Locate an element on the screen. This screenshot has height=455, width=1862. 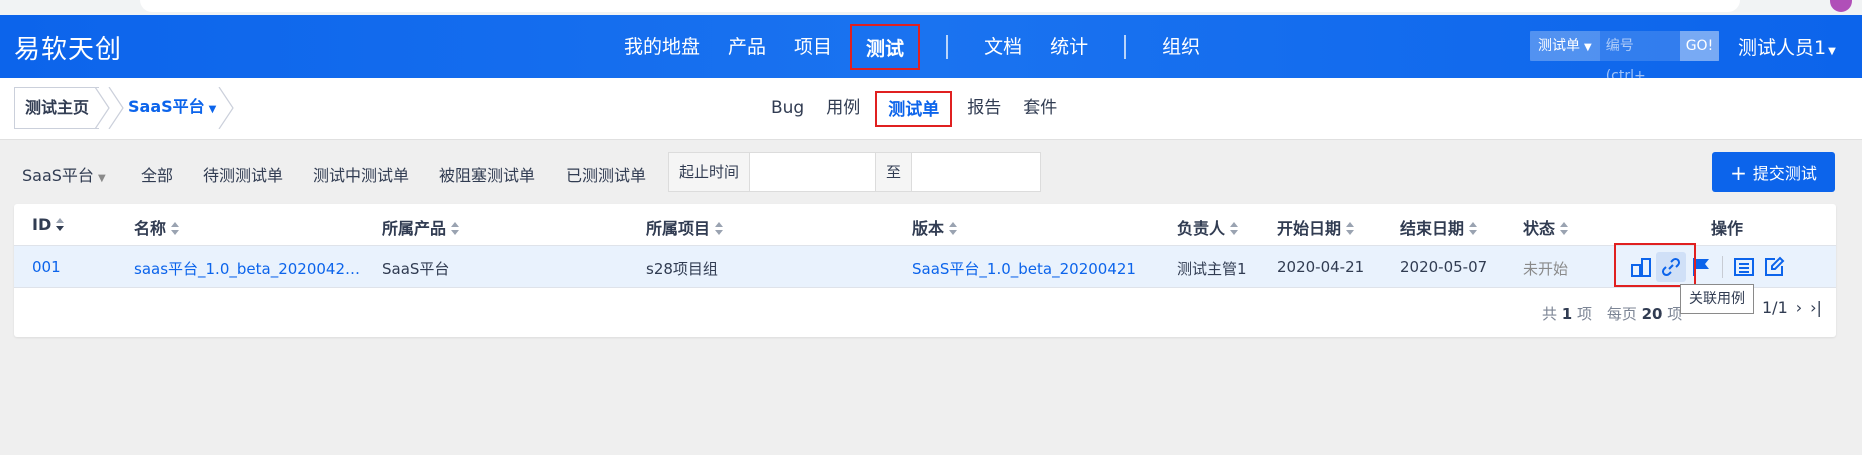
col-id: ID is located at coordinates (48, 224).